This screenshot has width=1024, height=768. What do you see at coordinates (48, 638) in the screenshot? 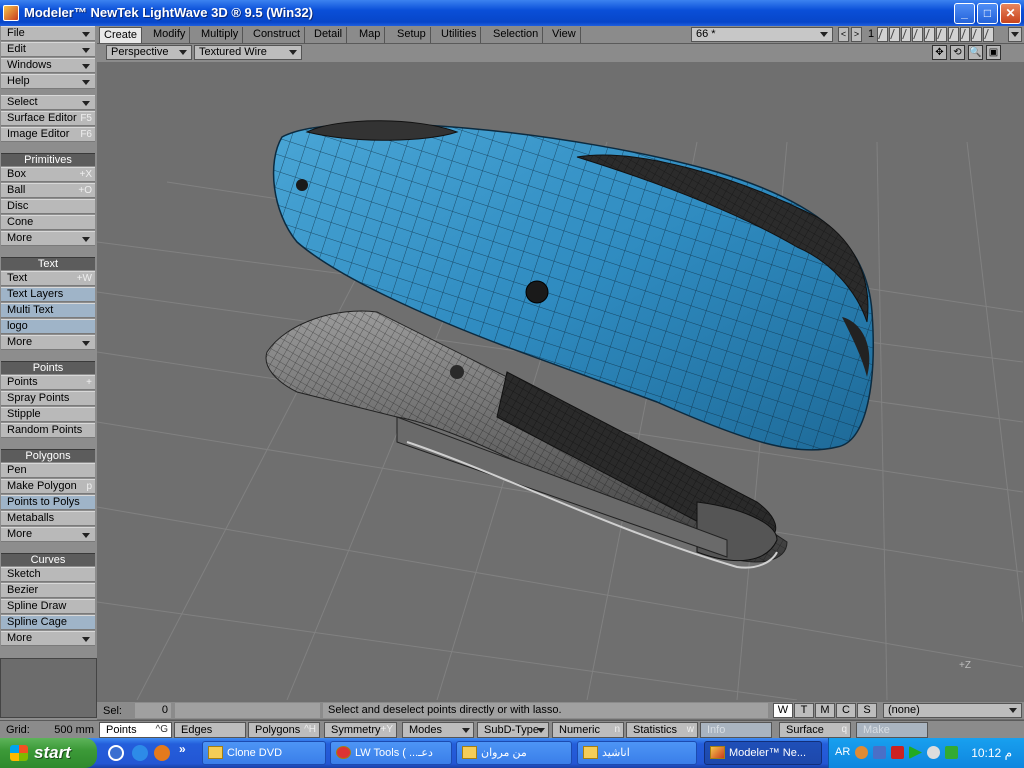
I see `curves-more: More` at bounding box center [48, 638].